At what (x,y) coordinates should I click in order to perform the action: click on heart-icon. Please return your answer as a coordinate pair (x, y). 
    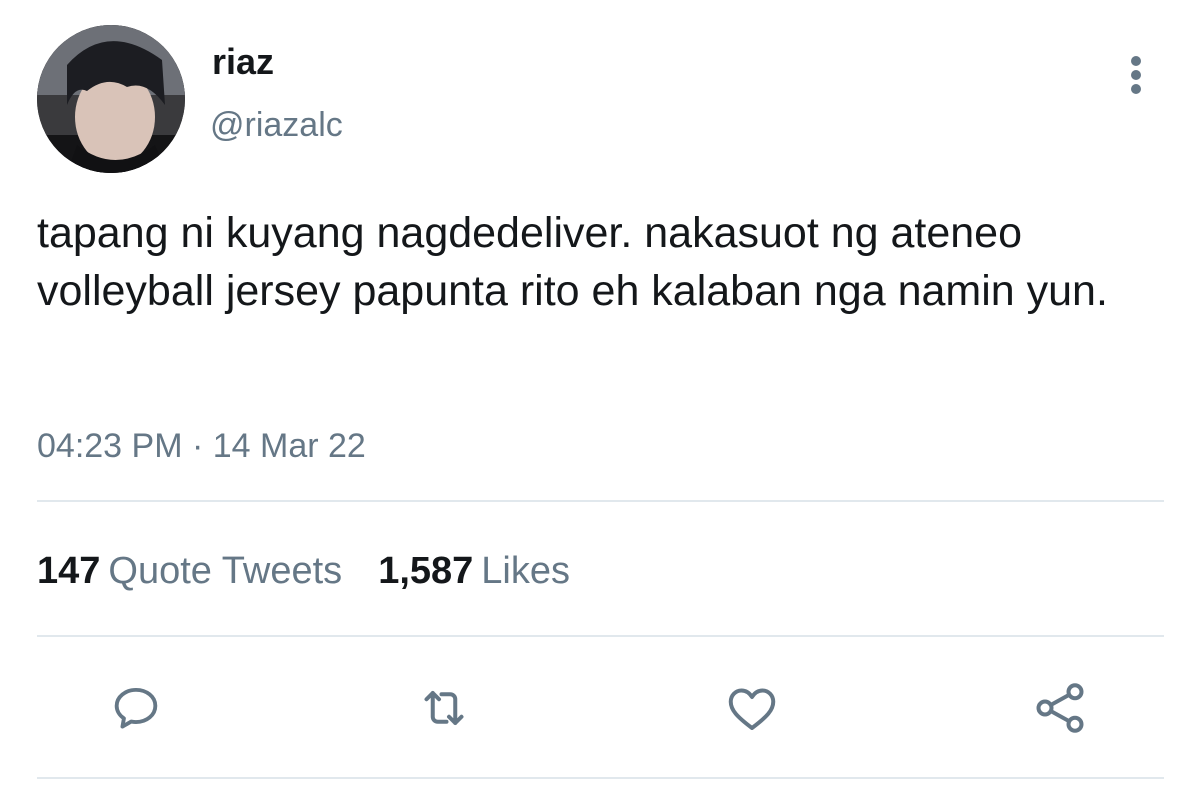
    Looking at the image, I should click on (752, 709).